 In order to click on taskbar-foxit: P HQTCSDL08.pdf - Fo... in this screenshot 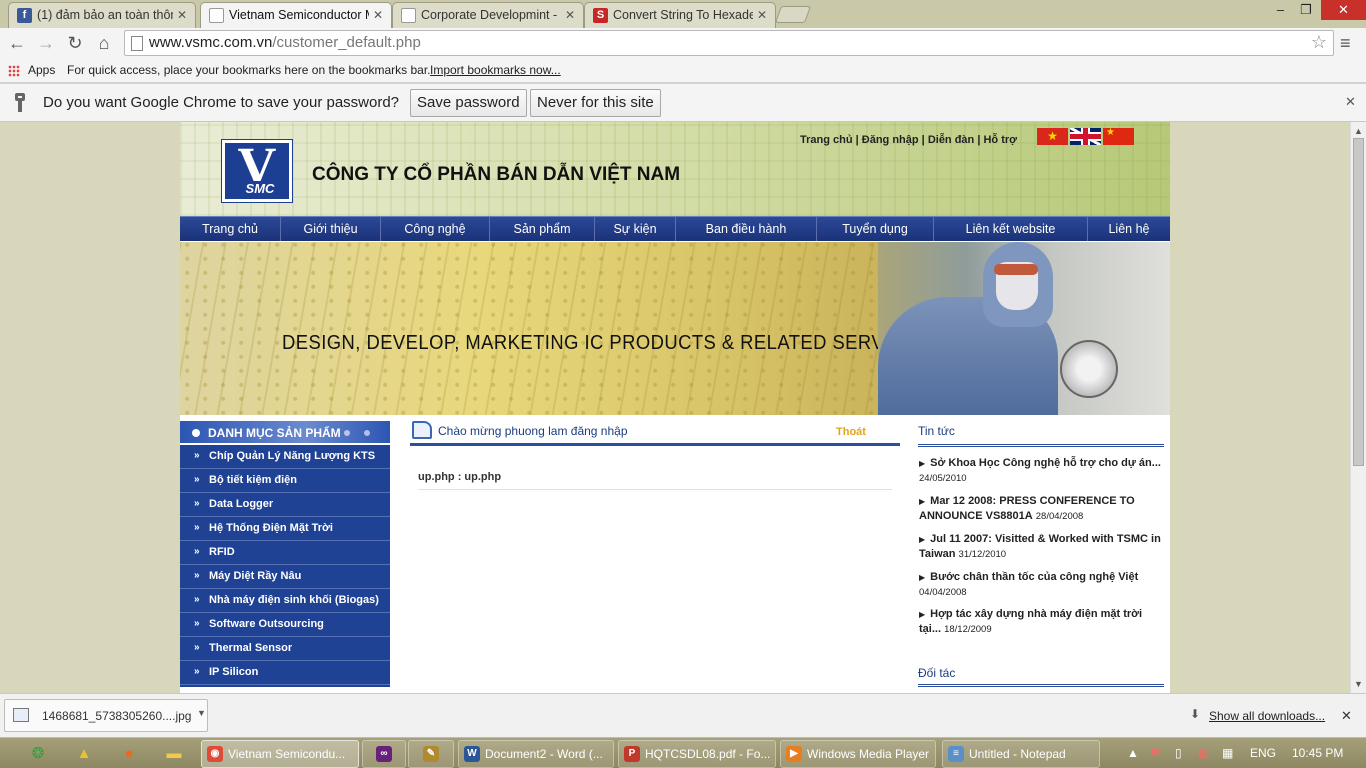, I will do `click(697, 754)`.